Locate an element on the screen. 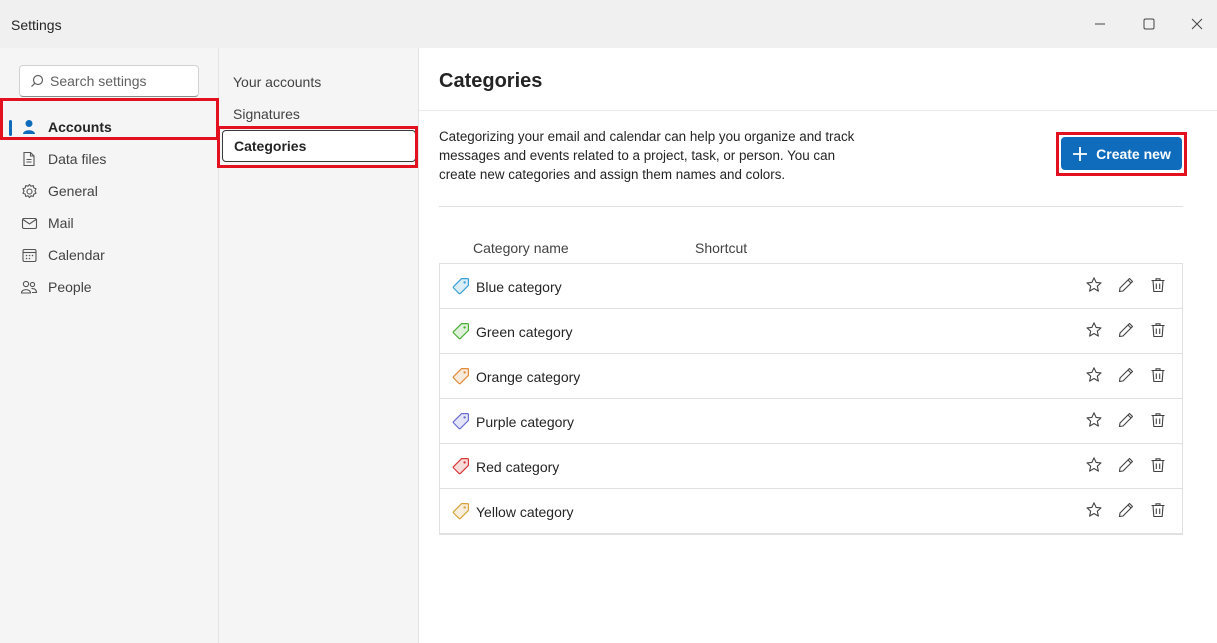 The image size is (1217, 643). plus-icon is located at coordinates (1080, 154).